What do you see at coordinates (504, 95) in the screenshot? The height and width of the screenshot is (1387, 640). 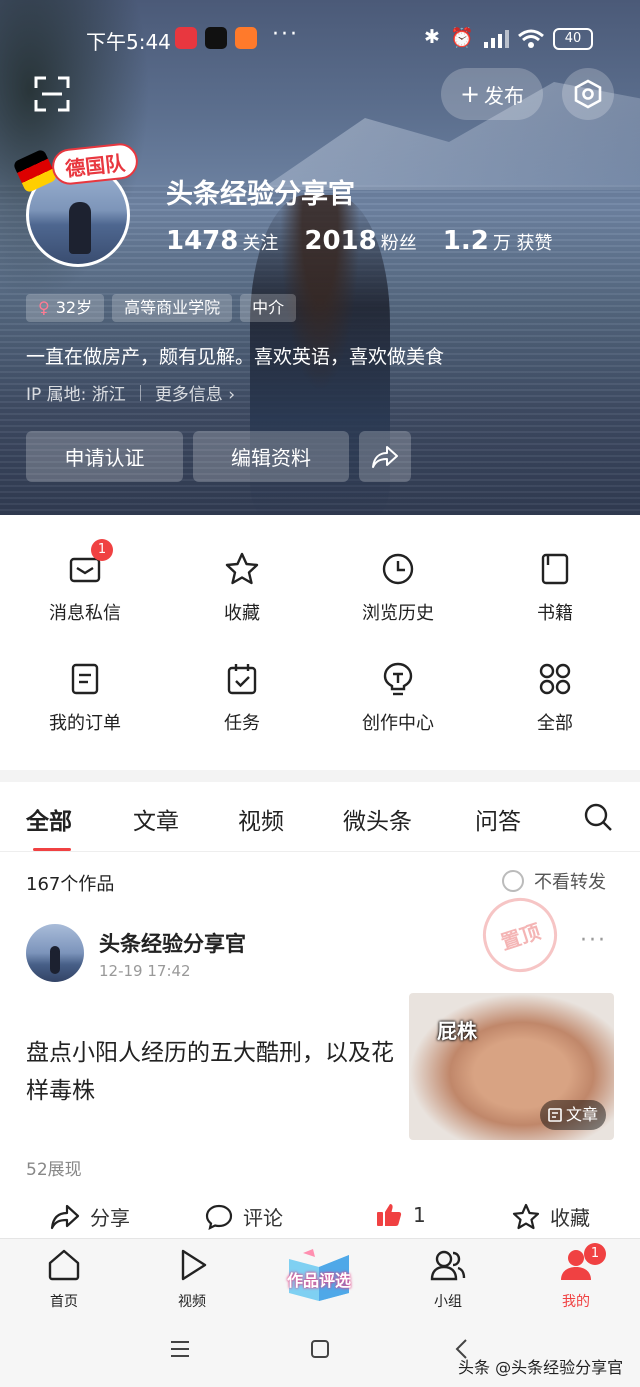 I see `publish-label: 发布` at bounding box center [504, 95].